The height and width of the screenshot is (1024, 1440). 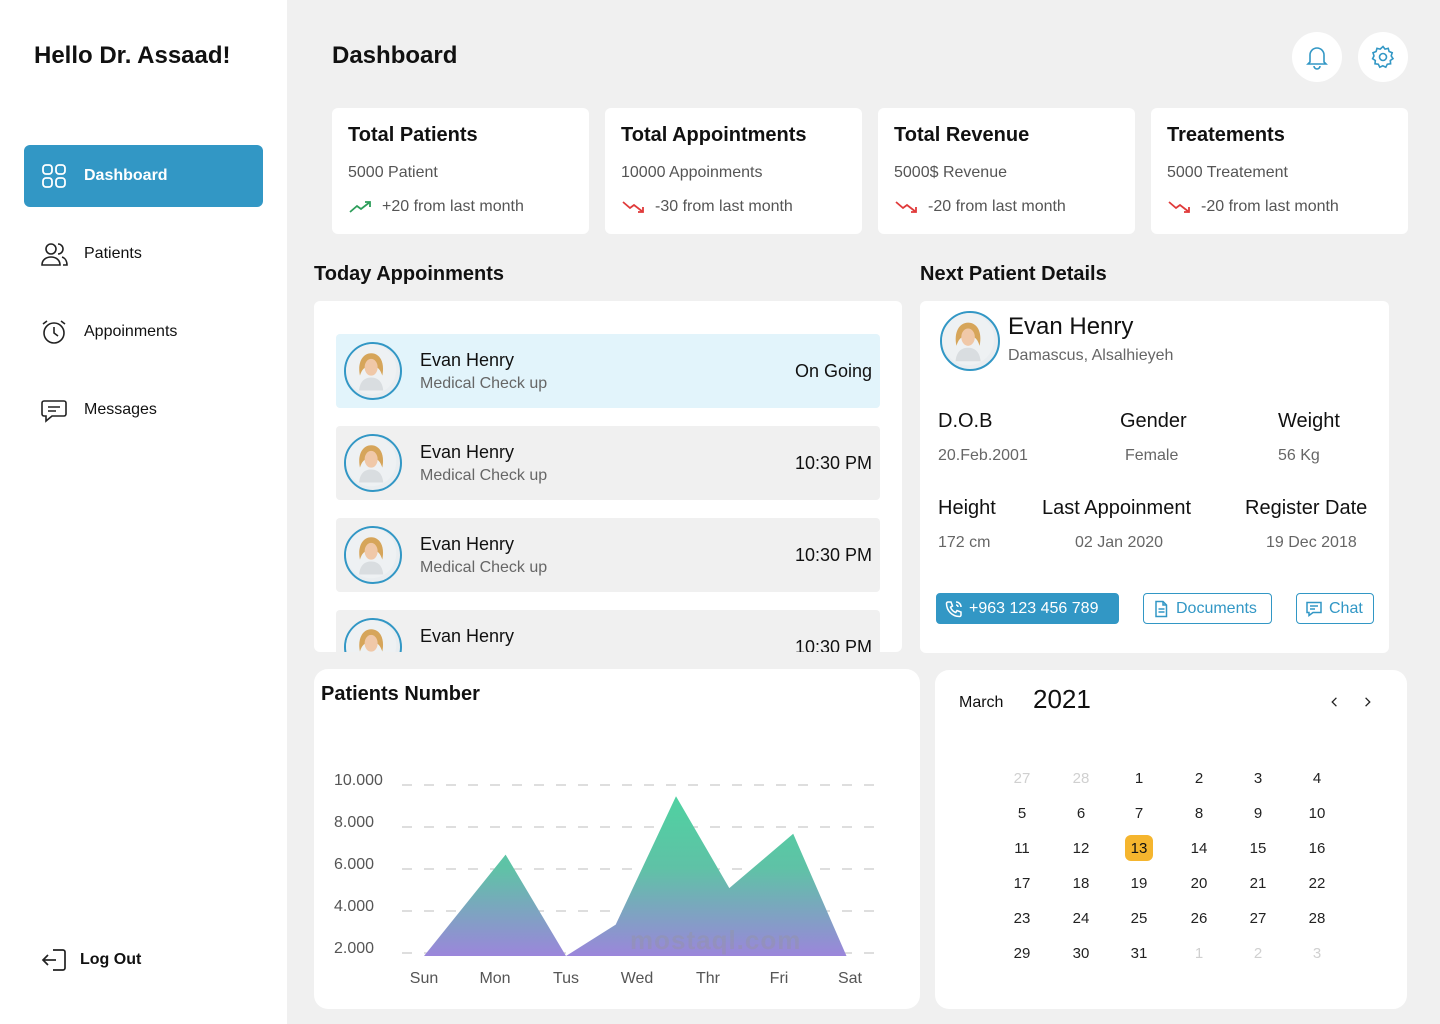 I want to click on sidebar-item-patients: Patients, so click(x=143, y=254).